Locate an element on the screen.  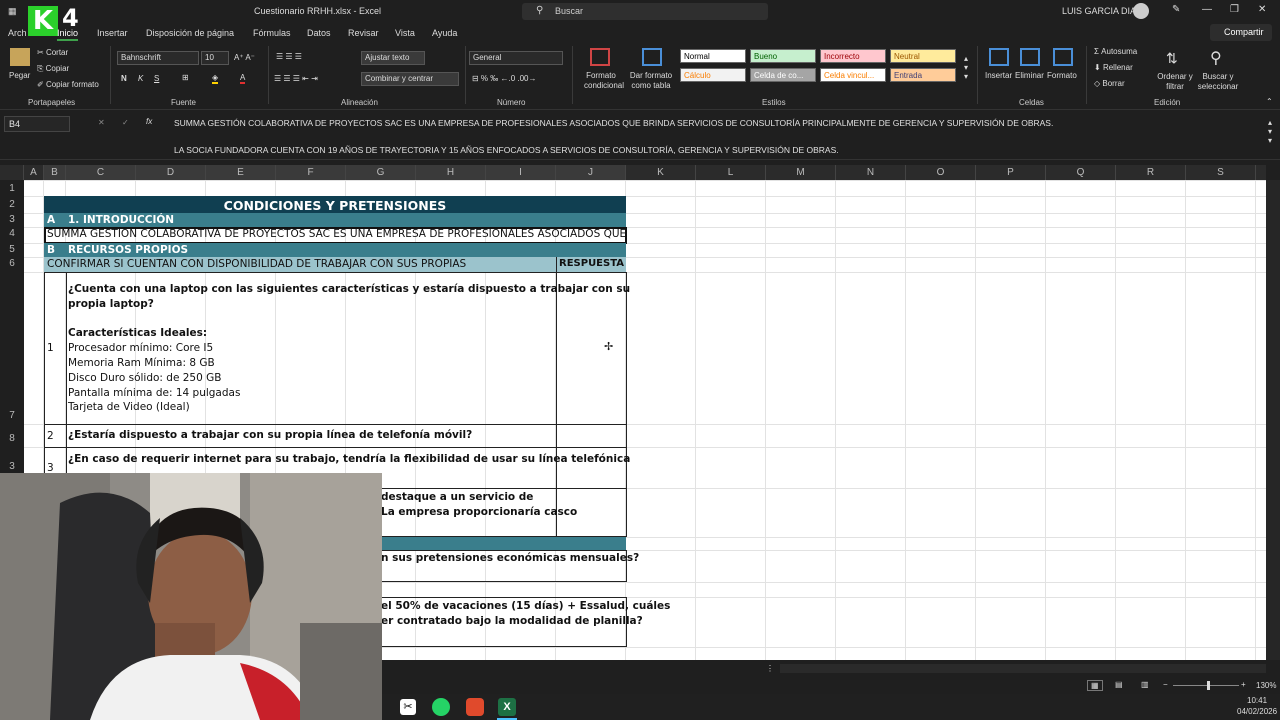
column-header-a: A is located at coordinates (34, 172).